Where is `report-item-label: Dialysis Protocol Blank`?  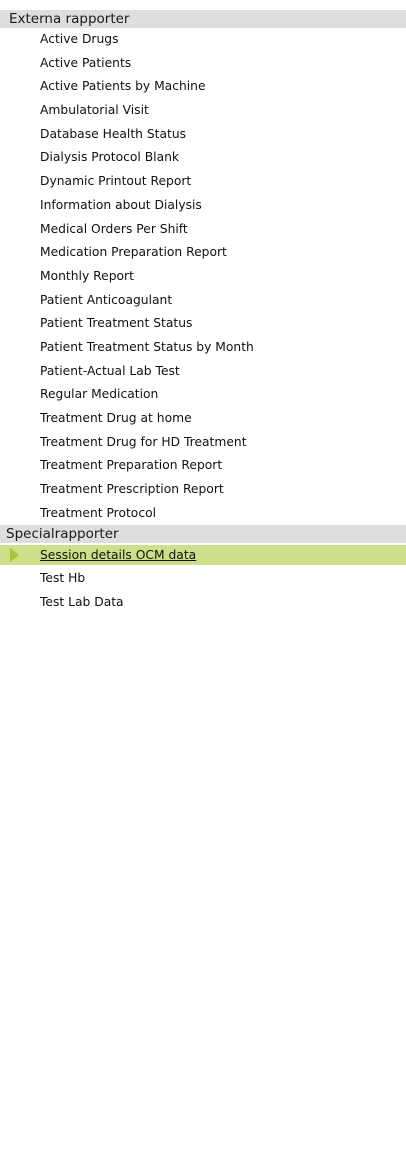
report-item-label: Dialysis Protocol Blank is located at coordinates (110, 157).